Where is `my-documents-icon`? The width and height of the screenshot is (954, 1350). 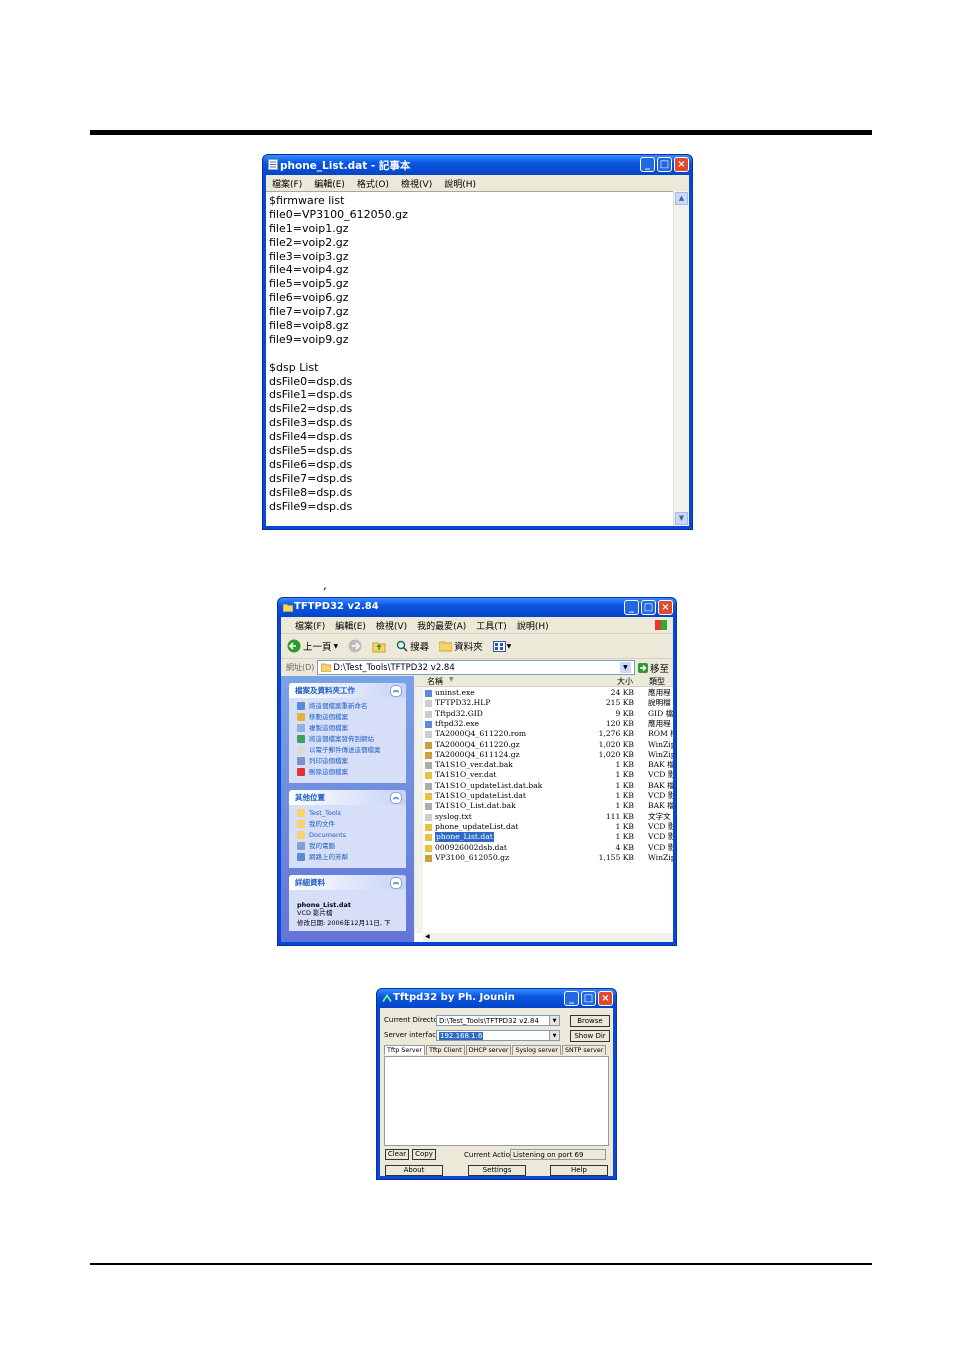
my-documents-icon is located at coordinates (301, 824).